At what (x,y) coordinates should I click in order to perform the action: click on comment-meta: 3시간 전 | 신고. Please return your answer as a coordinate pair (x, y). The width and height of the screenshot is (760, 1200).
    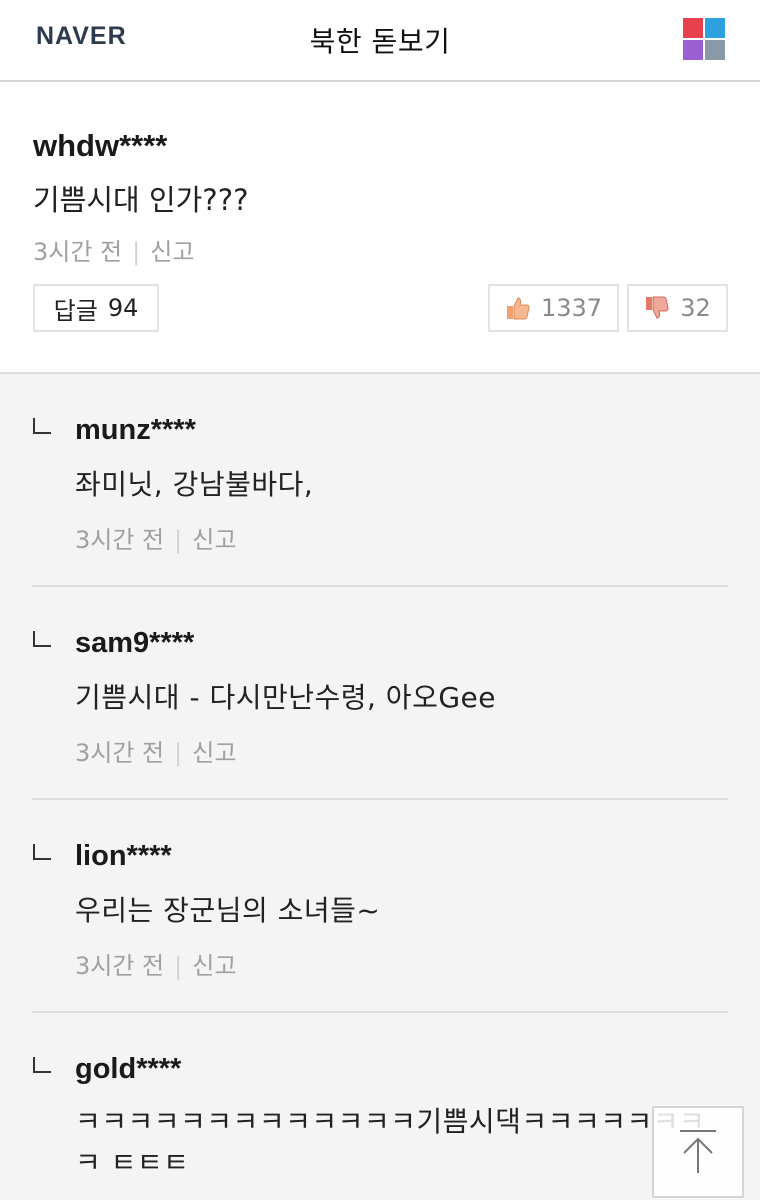
    Looking at the image, I should click on (113, 249).